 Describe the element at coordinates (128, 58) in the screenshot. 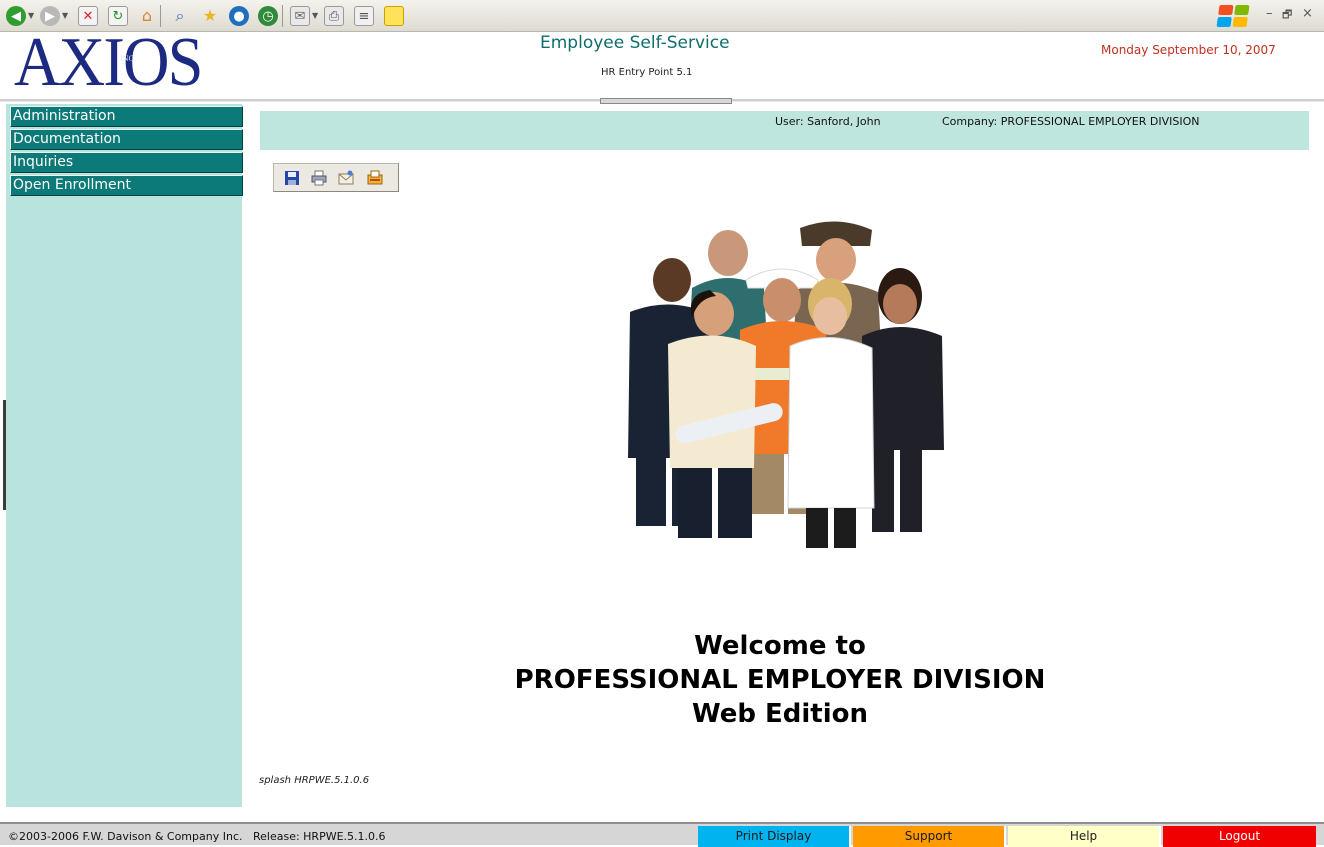

I see `logo-suffix: INC.` at that location.